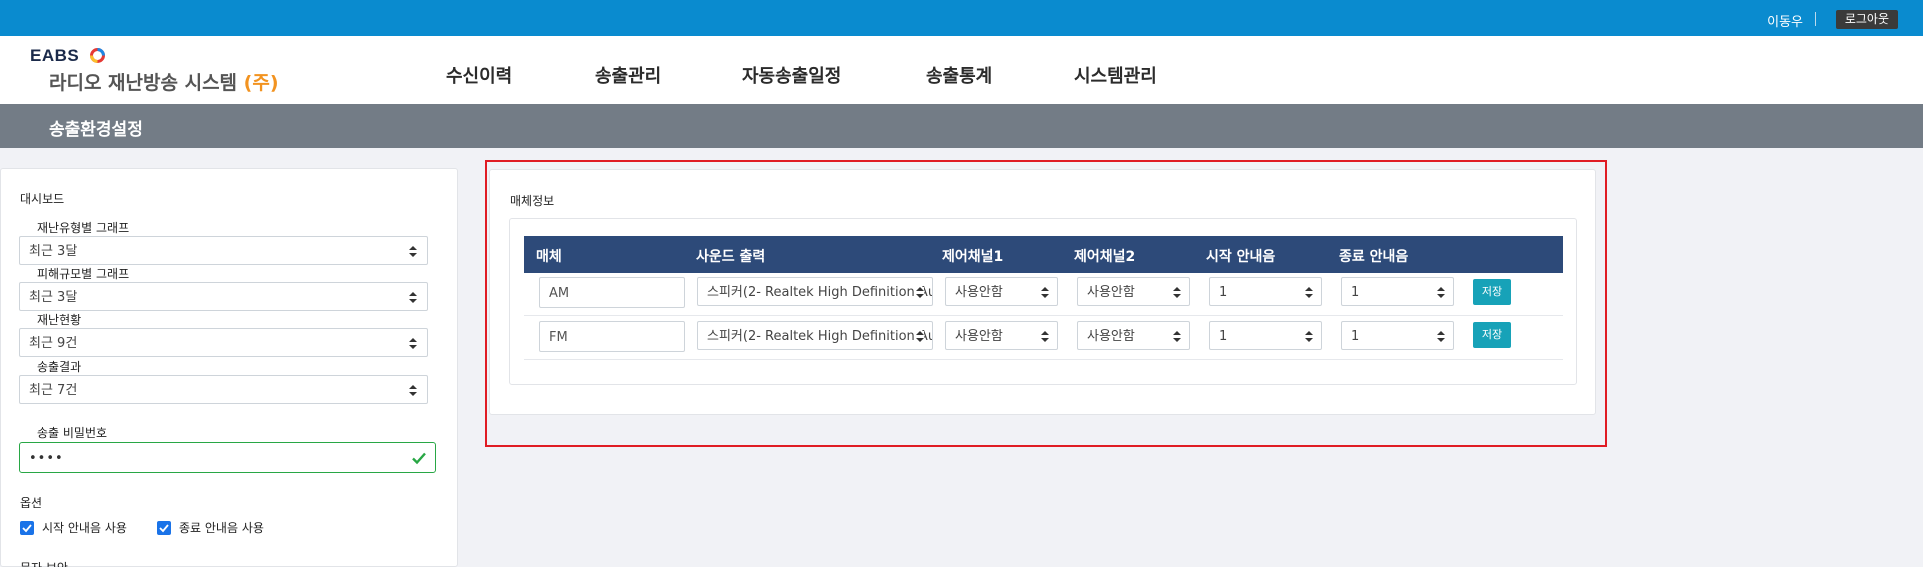  Describe the element at coordinates (83, 228) in the screenshot. I see `field-label-disaster-type-graph: 재난유형별 그래프` at that location.